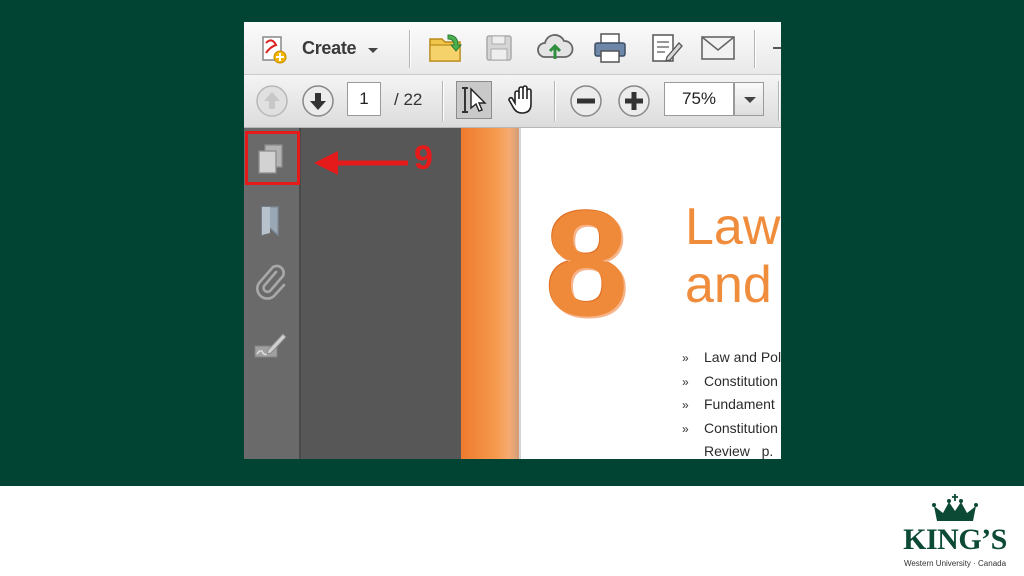 The height and width of the screenshot is (576, 1024). I want to click on save-icon, so click(499, 48).